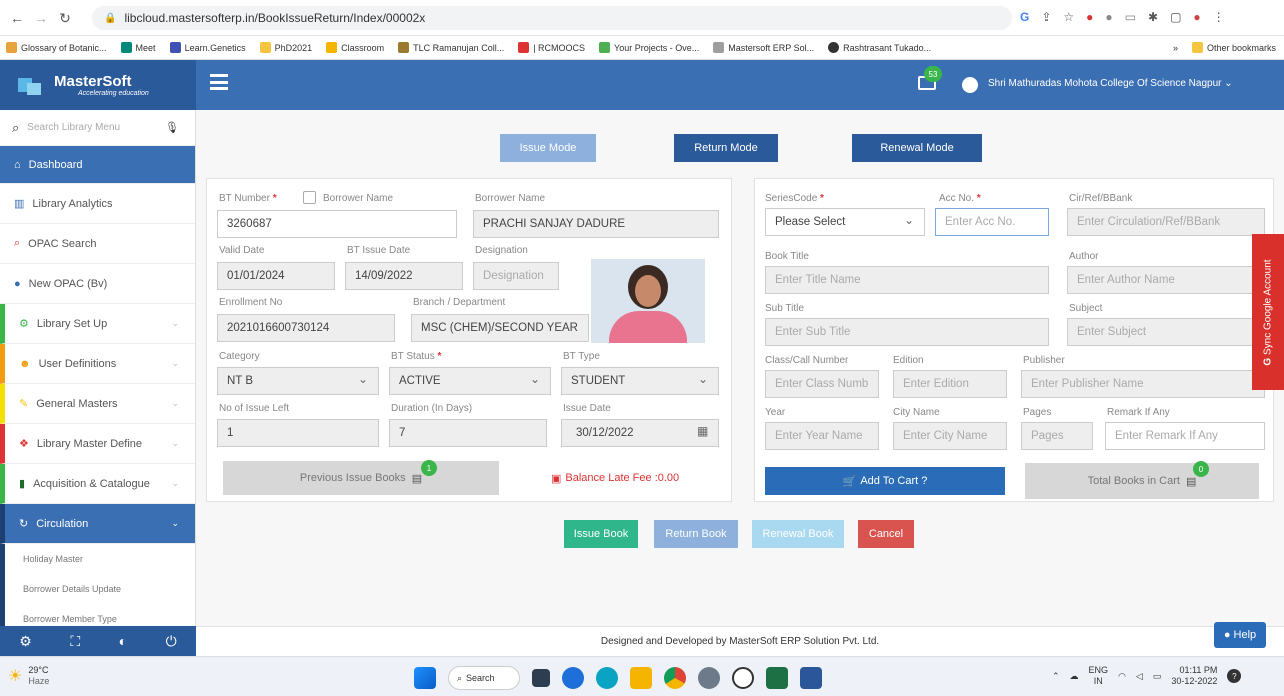 The height and width of the screenshot is (696, 1284). What do you see at coordinates (100, 589) in the screenshot?
I see `sidebar-subitem-borrower-details: Borrower Details Update` at bounding box center [100, 589].